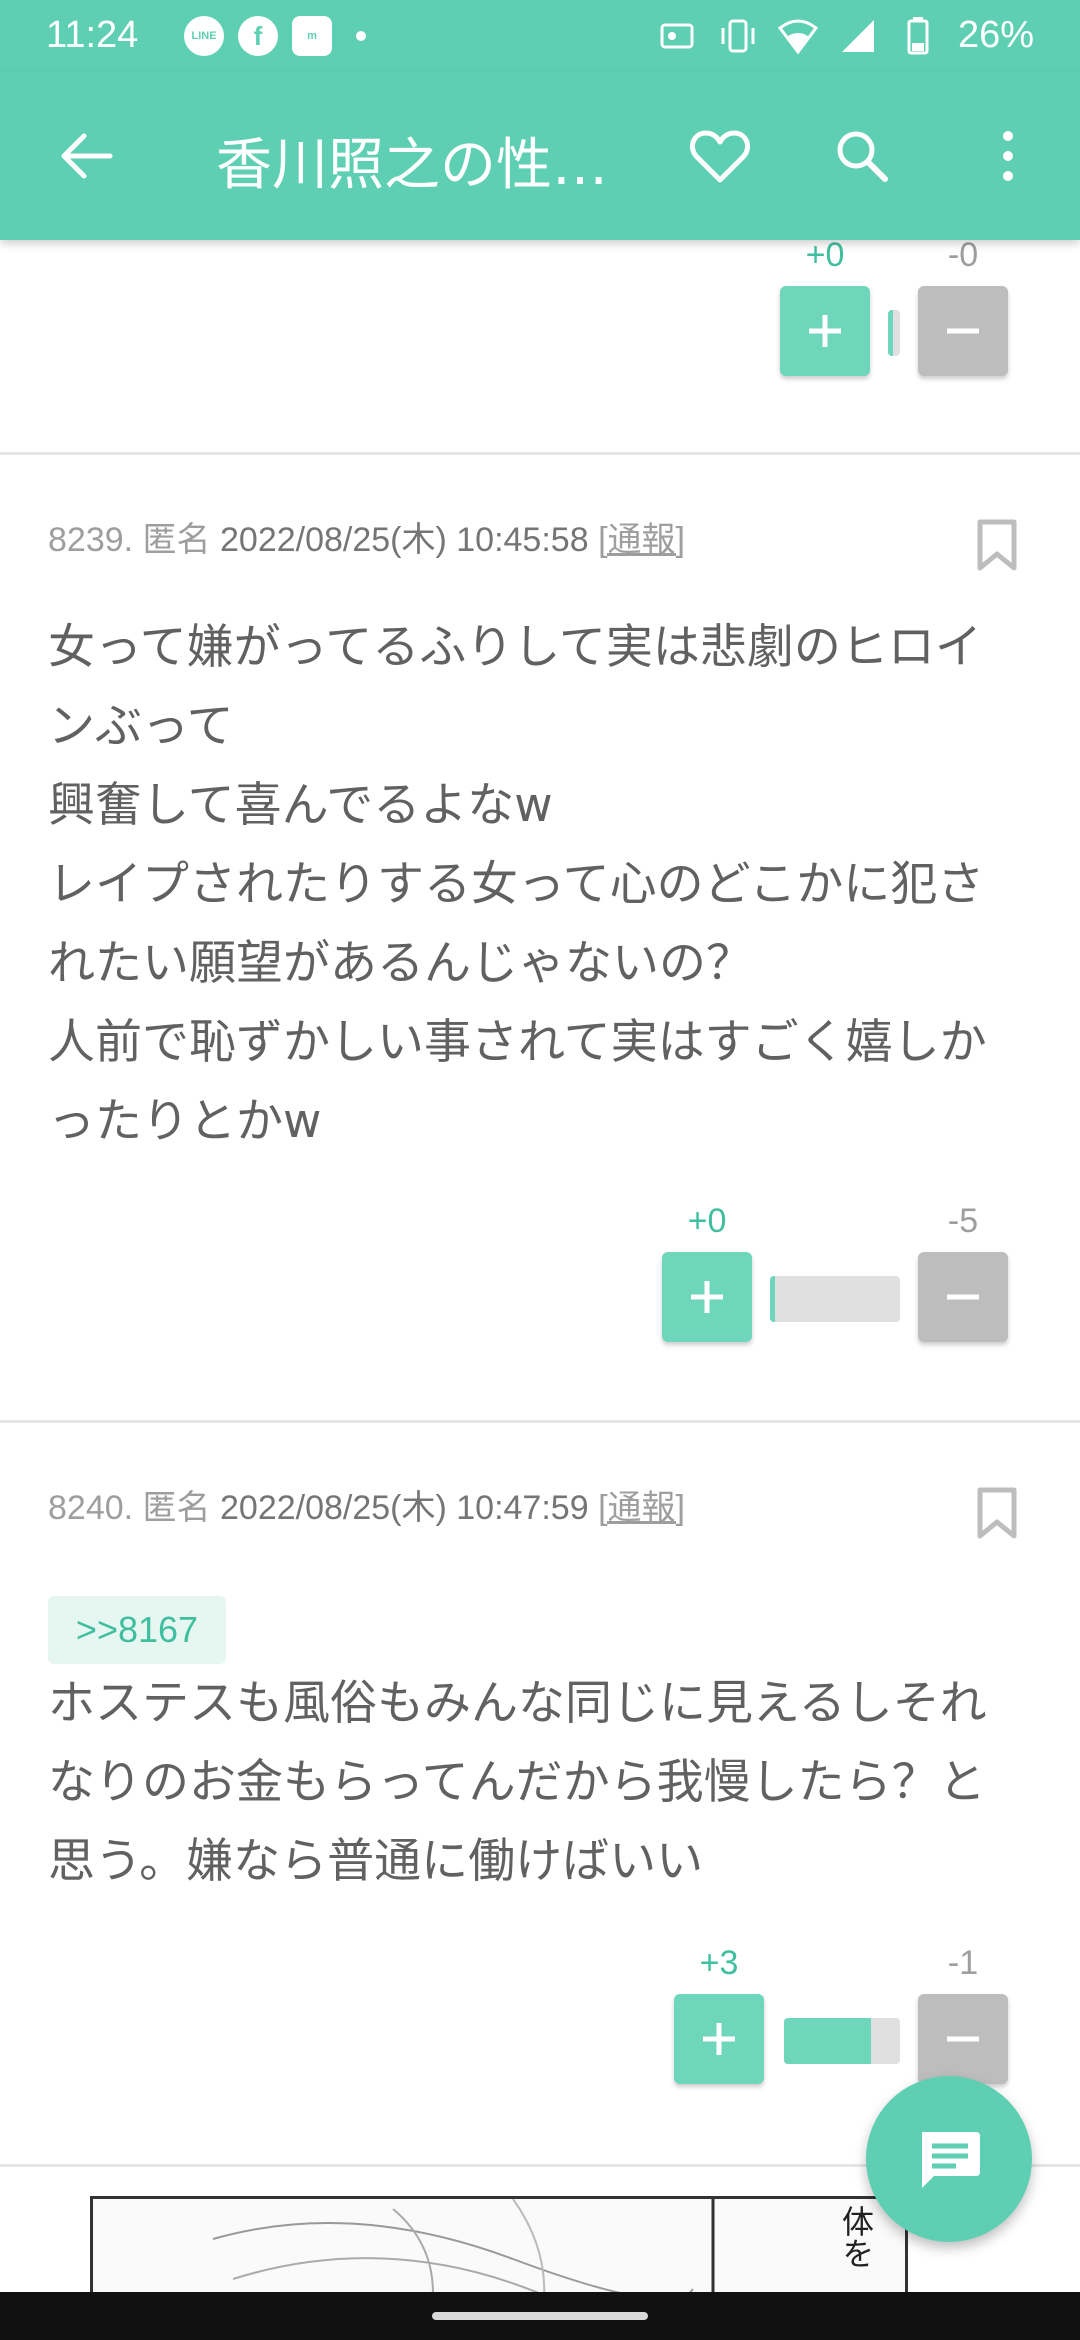 Image resolution: width=1080 pixels, height=2340 pixels. I want to click on comment-line: 人前で恥ずかしい事されて実はすごく嬉しか, so click(517, 1042).